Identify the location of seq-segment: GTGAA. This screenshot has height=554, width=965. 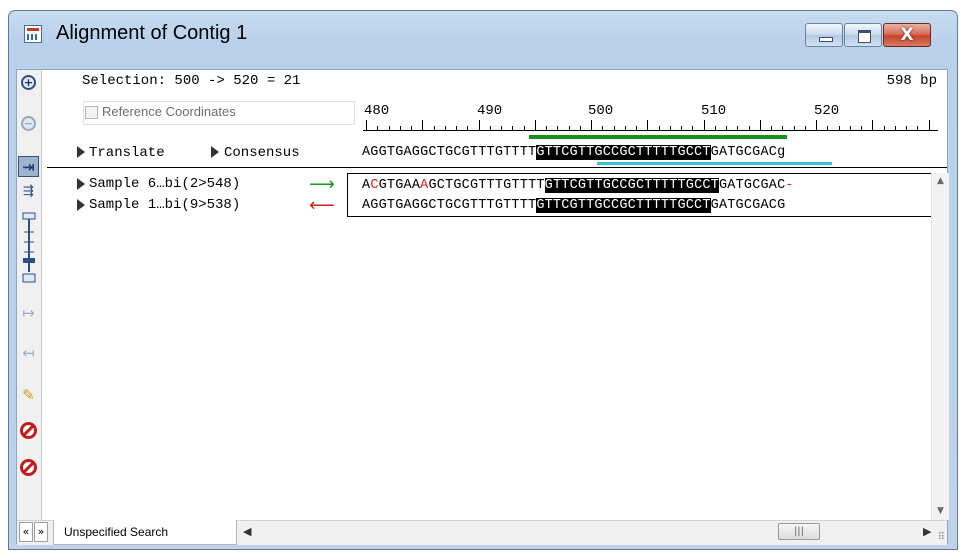
(399, 185).